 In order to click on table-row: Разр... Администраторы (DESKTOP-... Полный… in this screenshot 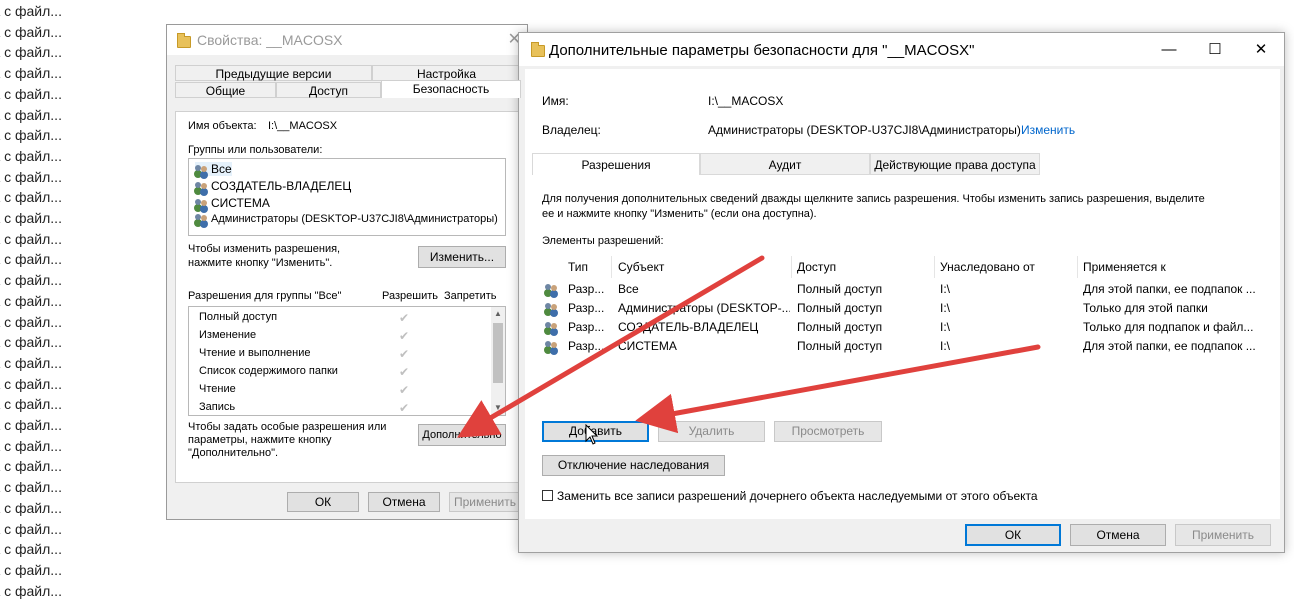, I will do `click(895, 308)`.